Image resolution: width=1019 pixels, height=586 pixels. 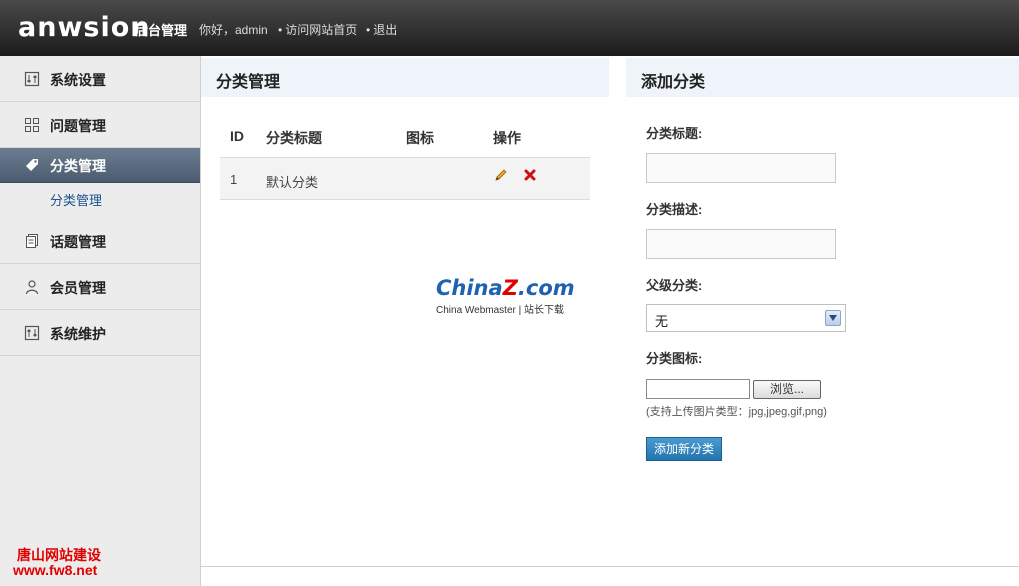 I want to click on list-panel-header: 分类管理, so click(x=405, y=77).